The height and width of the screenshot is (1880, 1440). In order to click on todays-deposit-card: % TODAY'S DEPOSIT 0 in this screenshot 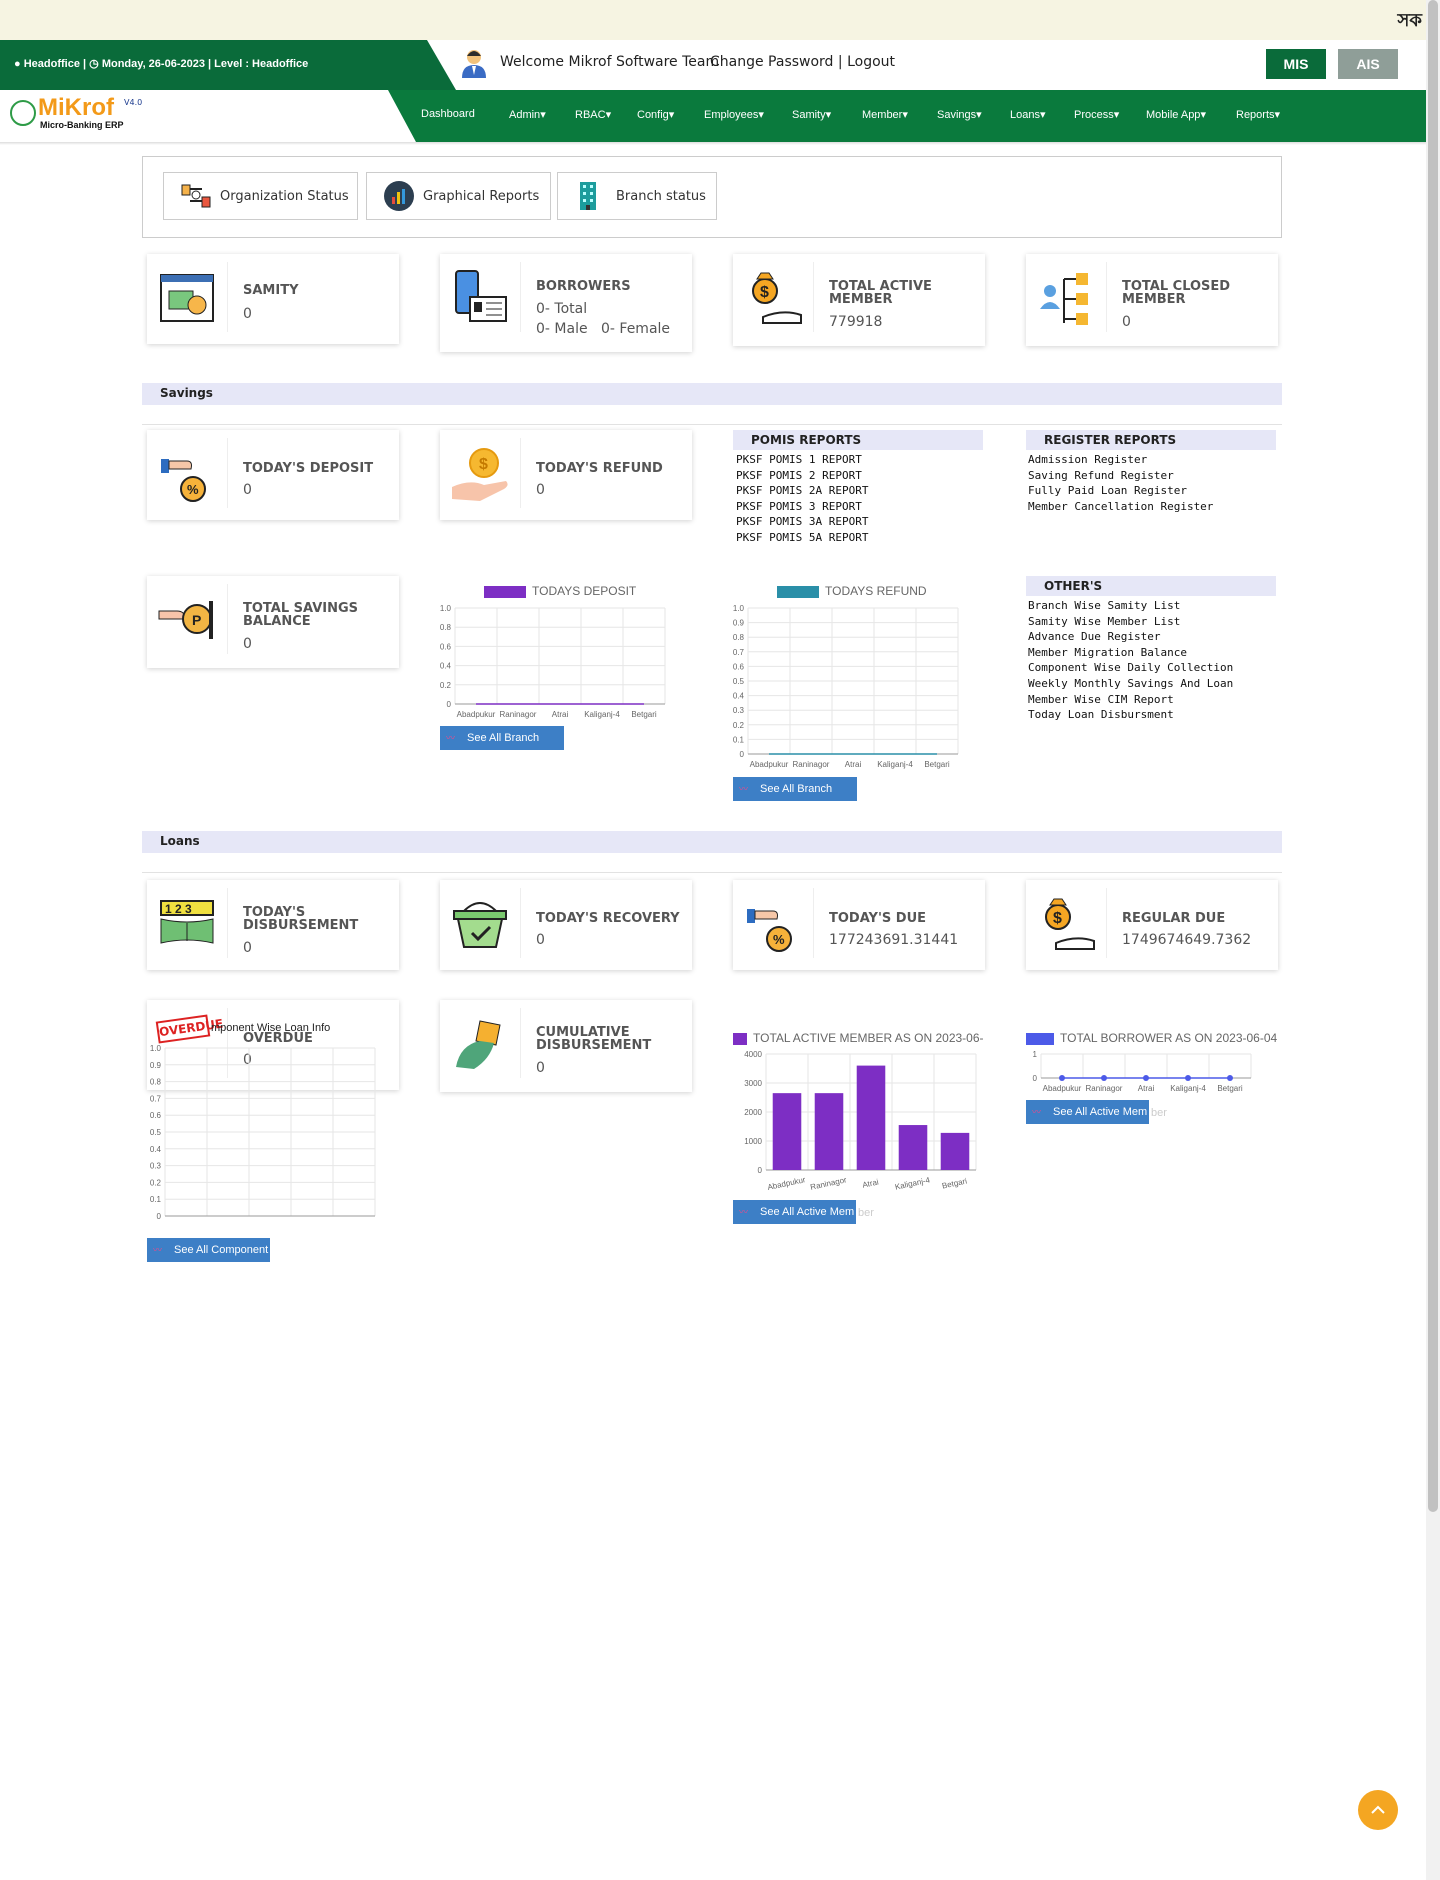, I will do `click(273, 475)`.